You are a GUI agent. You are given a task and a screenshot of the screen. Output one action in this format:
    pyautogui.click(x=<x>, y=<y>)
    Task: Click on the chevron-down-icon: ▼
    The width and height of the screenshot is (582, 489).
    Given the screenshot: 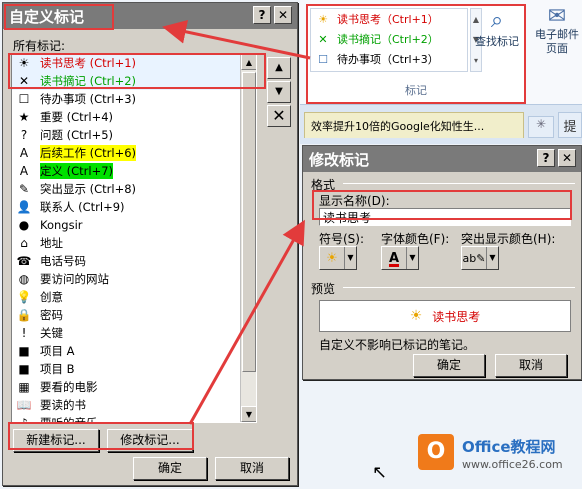 What is the action you would take?
    pyautogui.click(x=492, y=258)
    